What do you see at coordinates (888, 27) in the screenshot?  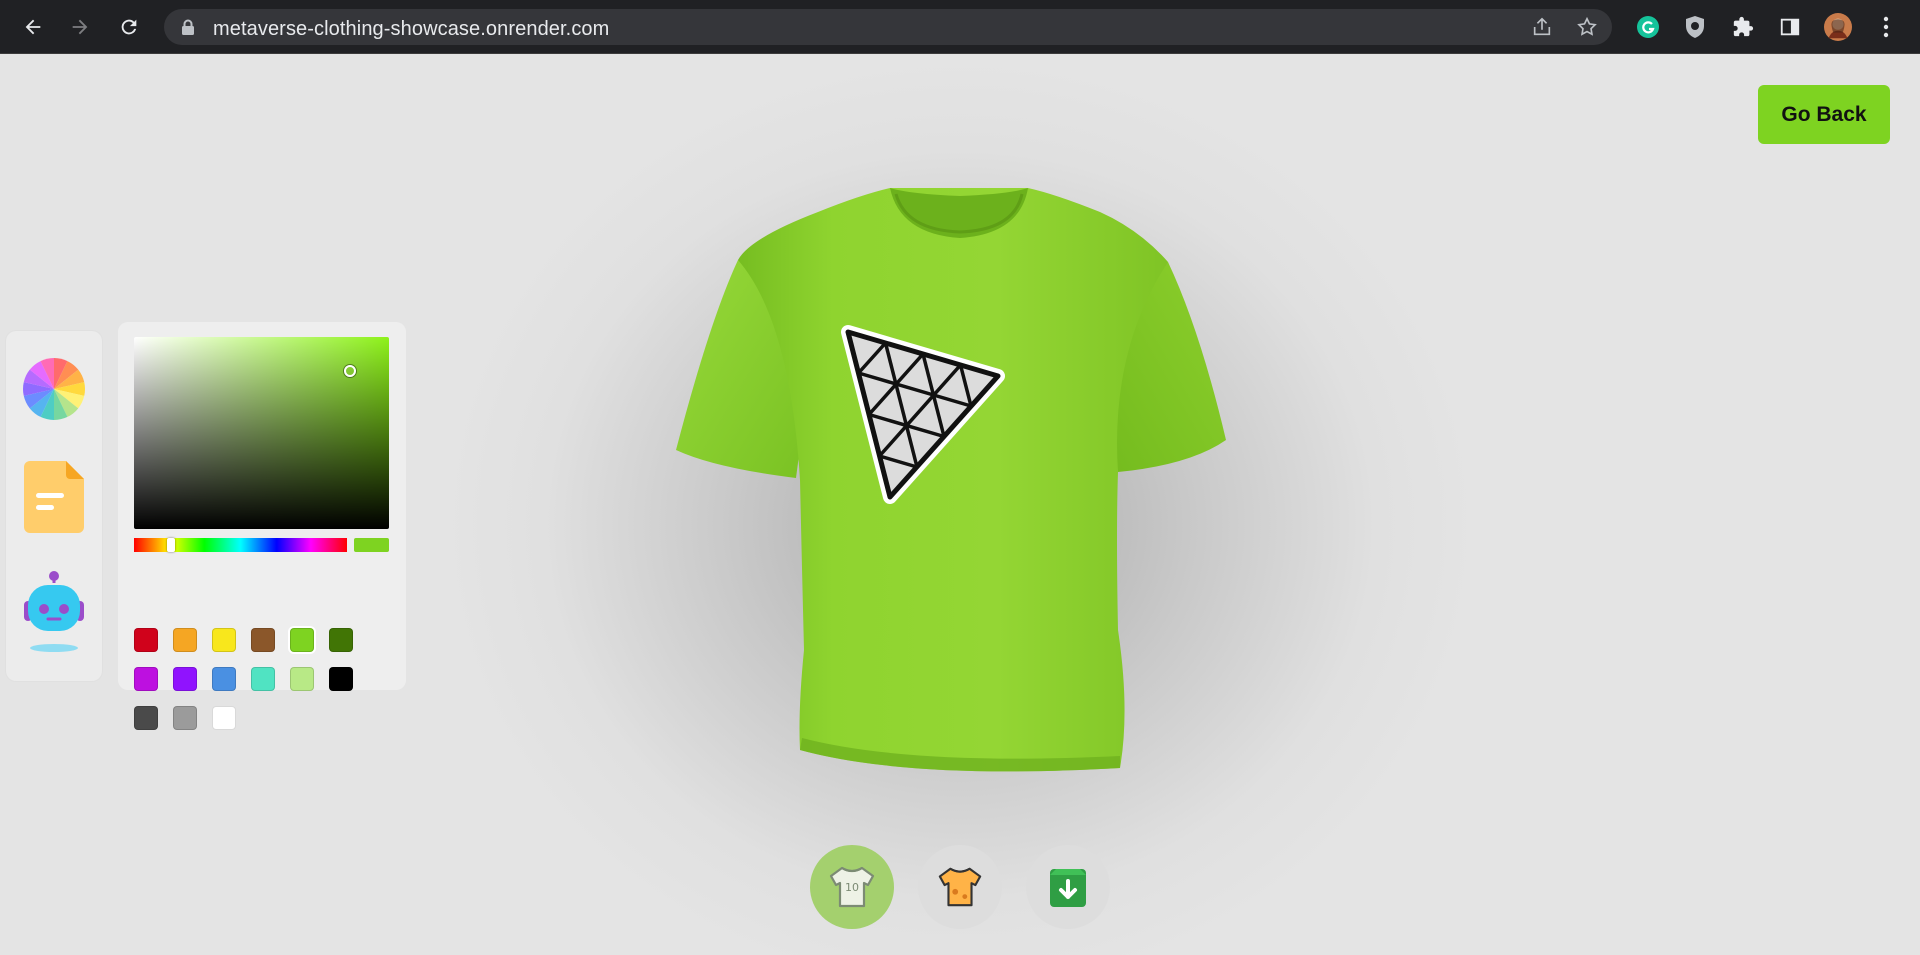 I see `address-bar: metaverse-clothing-showcase.onrender.com` at bounding box center [888, 27].